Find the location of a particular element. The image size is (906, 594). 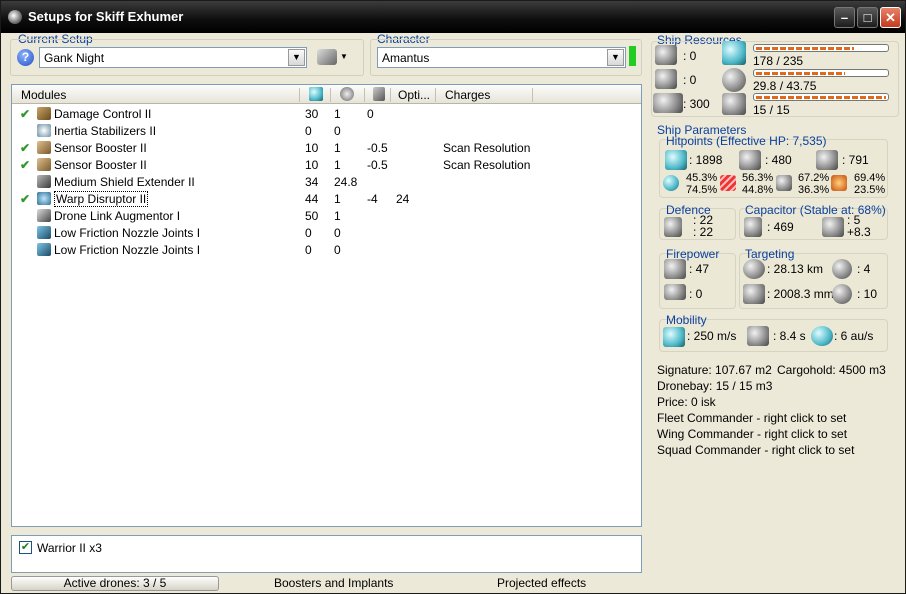

em-resist-shield: 45.3% is located at coordinates (702, 178).